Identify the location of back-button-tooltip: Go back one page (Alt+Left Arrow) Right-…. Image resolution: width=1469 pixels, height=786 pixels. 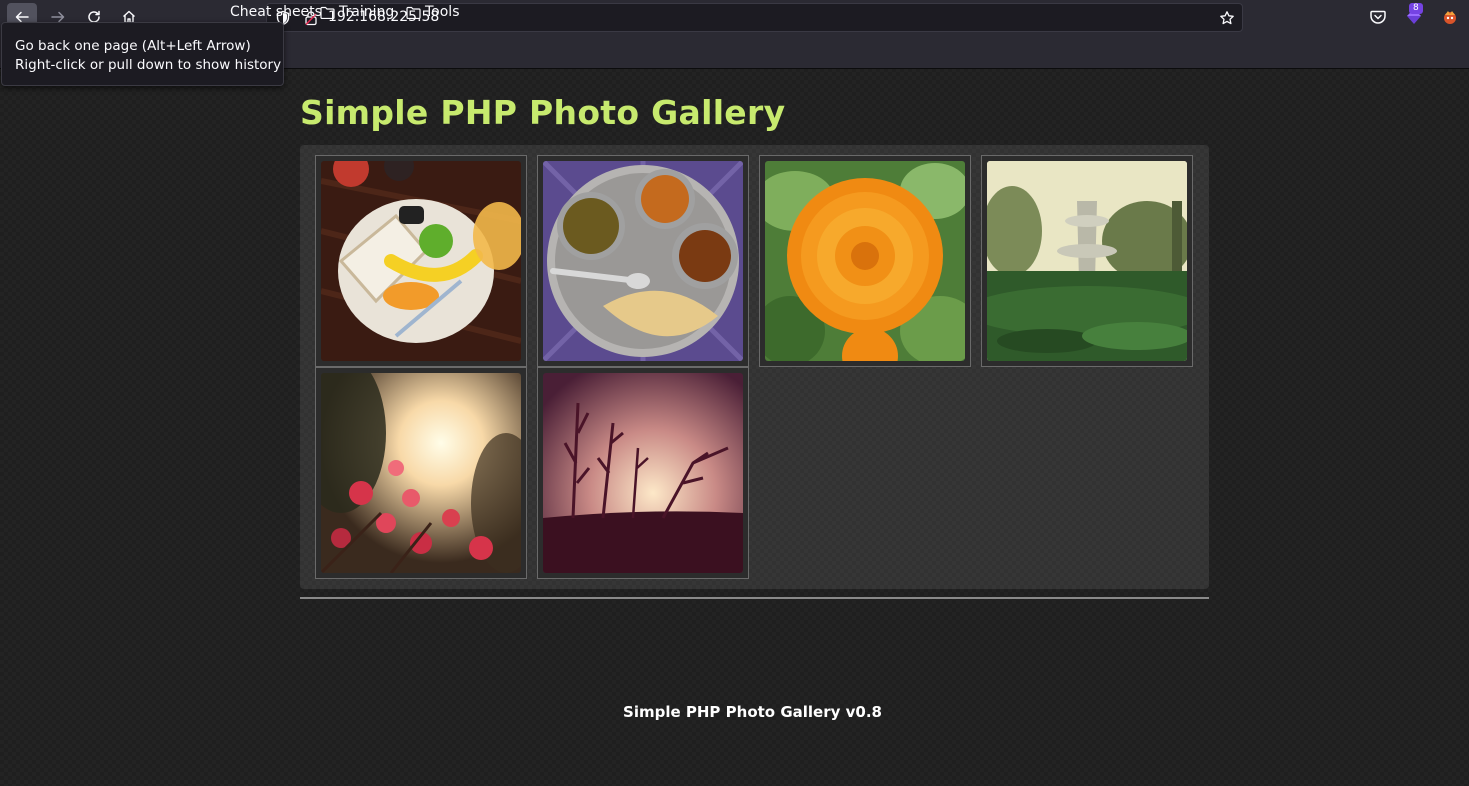
(142, 54).